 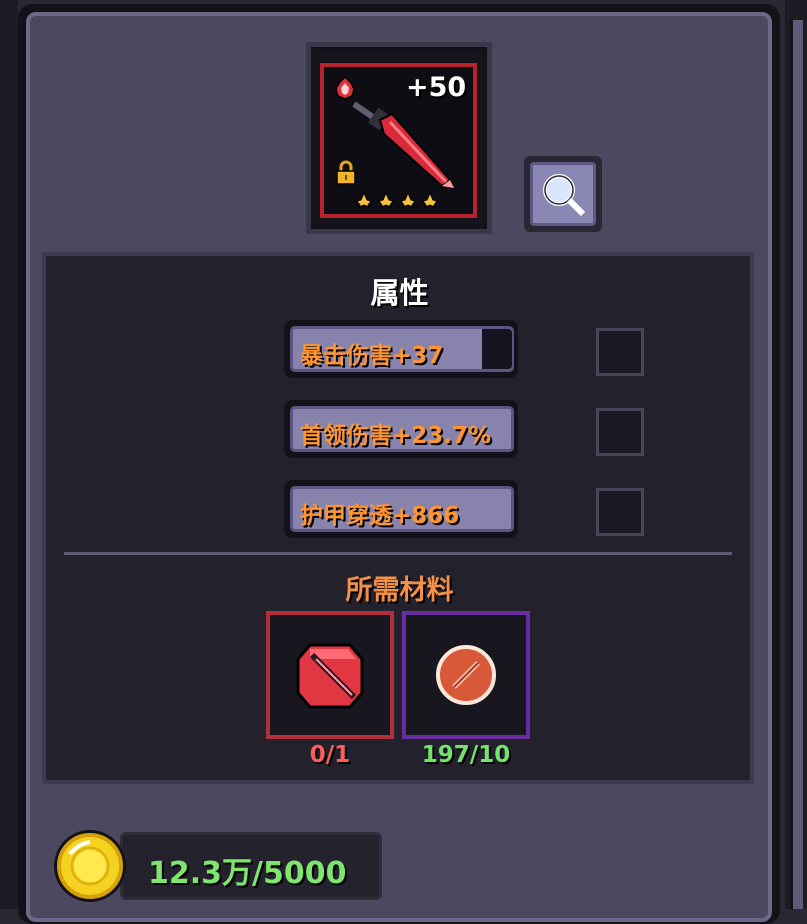 I want to click on lock-icon, so click(x=346, y=173).